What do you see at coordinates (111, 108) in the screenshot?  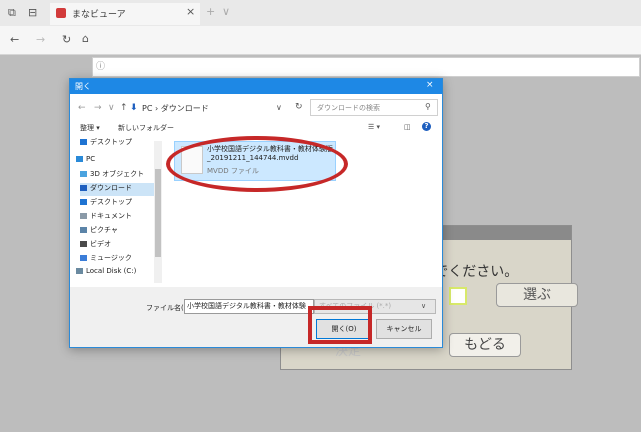 I see `recent-locations-icon: ∨` at bounding box center [111, 108].